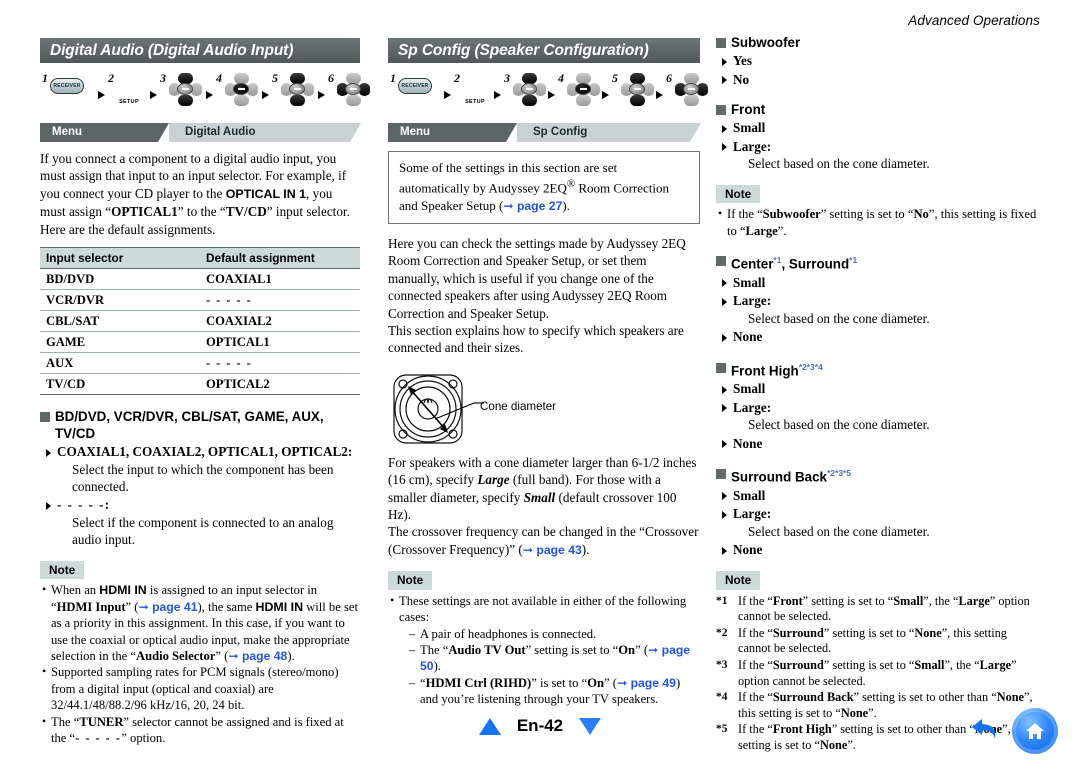 This screenshot has height=764, width=1080. Describe the element at coordinates (741, 79) in the screenshot. I see `option-label: No` at that location.